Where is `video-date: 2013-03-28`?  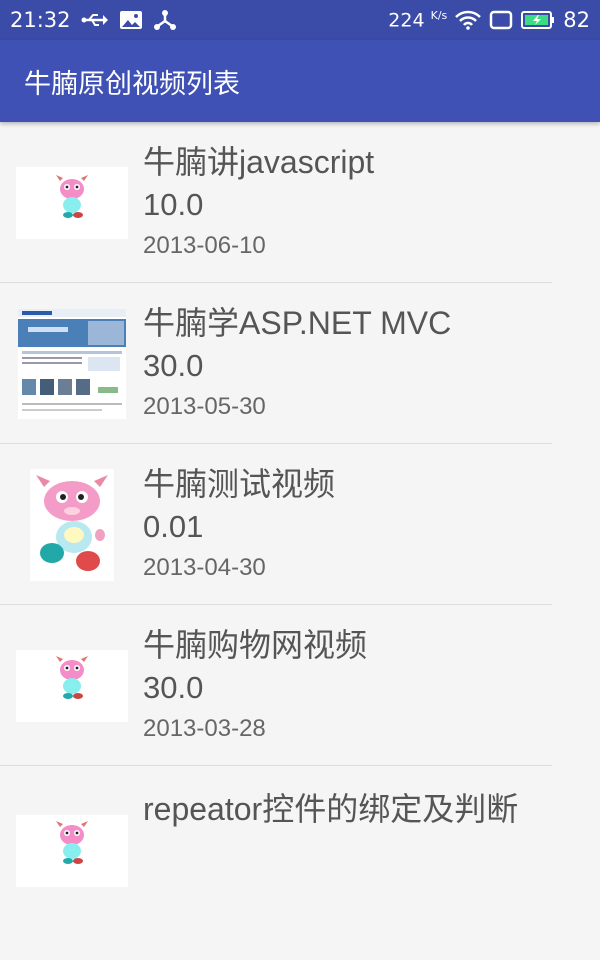 video-date: 2013-03-28 is located at coordinates (204, 728).